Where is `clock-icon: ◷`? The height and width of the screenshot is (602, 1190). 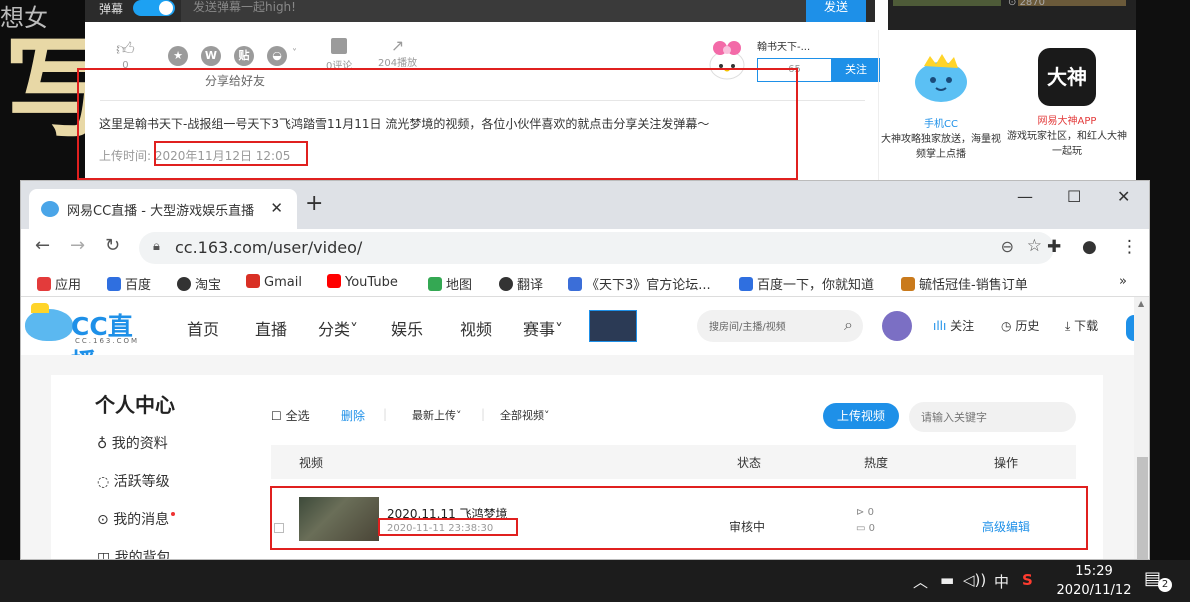 clock-icon: ◷ is located at coordinates (1006, 326).